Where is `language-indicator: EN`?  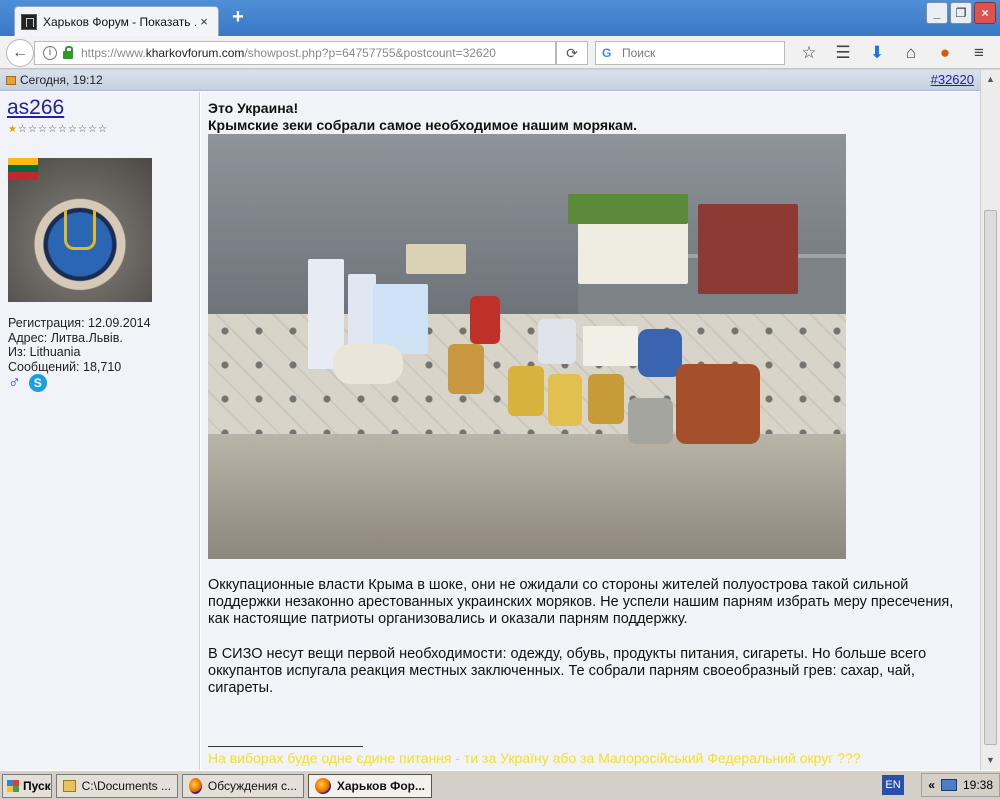 language-indicator: EN is located at coordinates (893, 785).